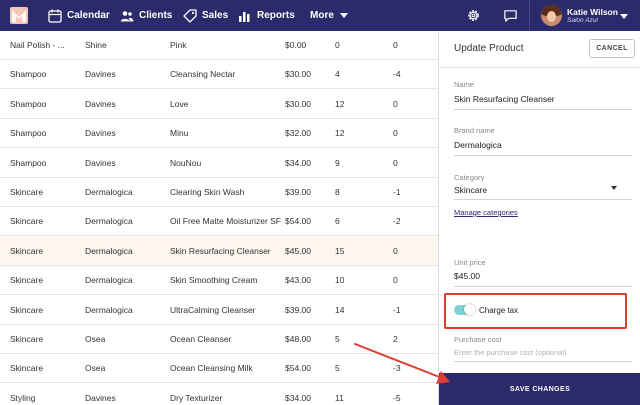  Describe the element at coordinates (219, 163) in the screenshot. I see `table-row: Shampoo Davines NouNou $34.00 9 0` at that location.